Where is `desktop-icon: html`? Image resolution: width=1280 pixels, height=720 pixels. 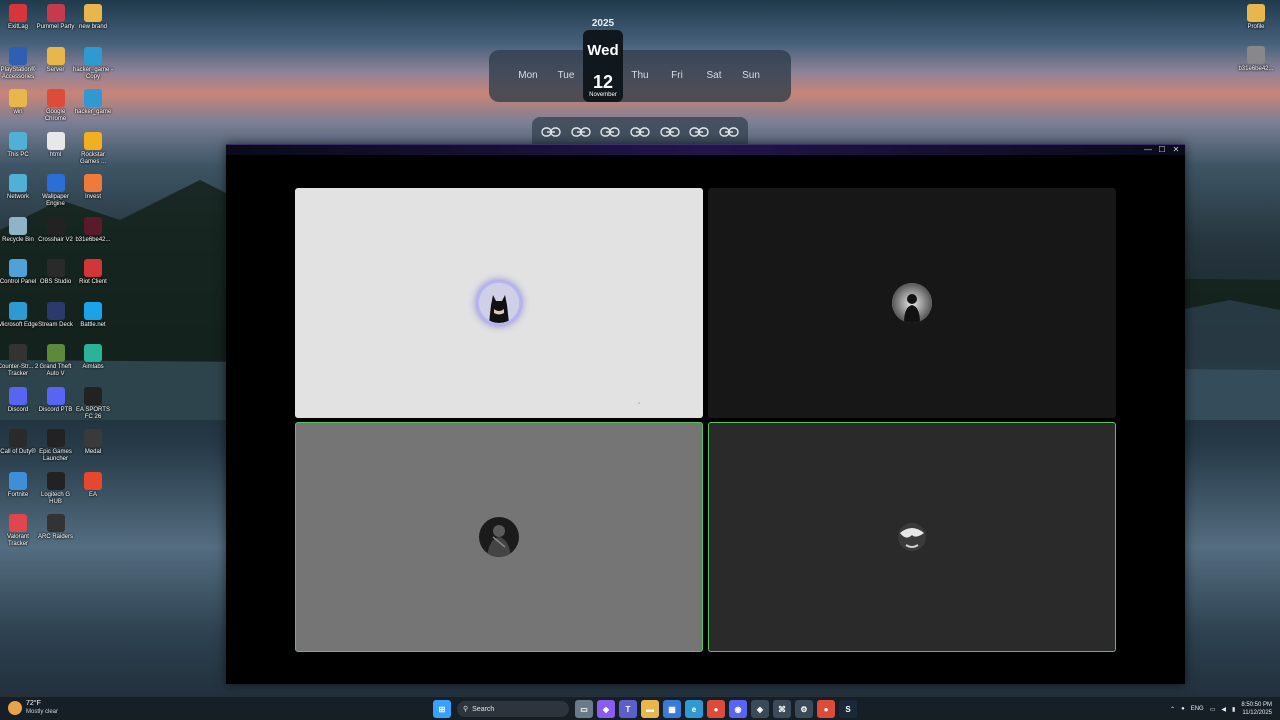
desktop-icon: html is located at coordinates (56, 145).